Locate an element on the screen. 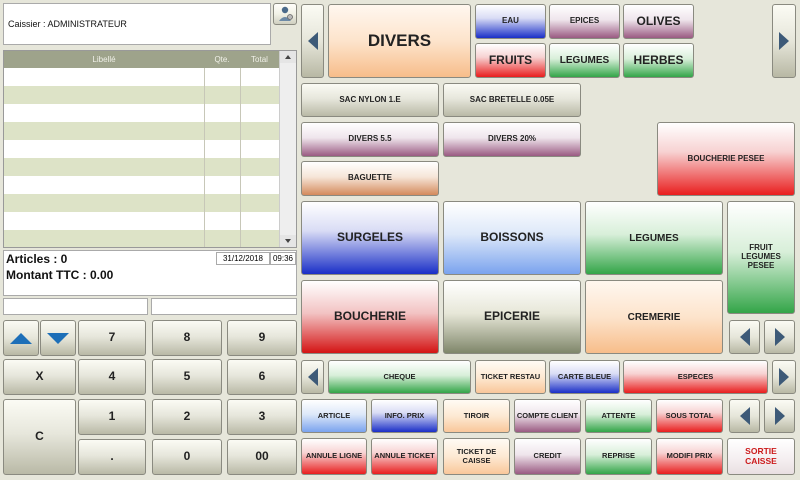  product-baguette: BAGUETTE is located at coordinates (370, 178).